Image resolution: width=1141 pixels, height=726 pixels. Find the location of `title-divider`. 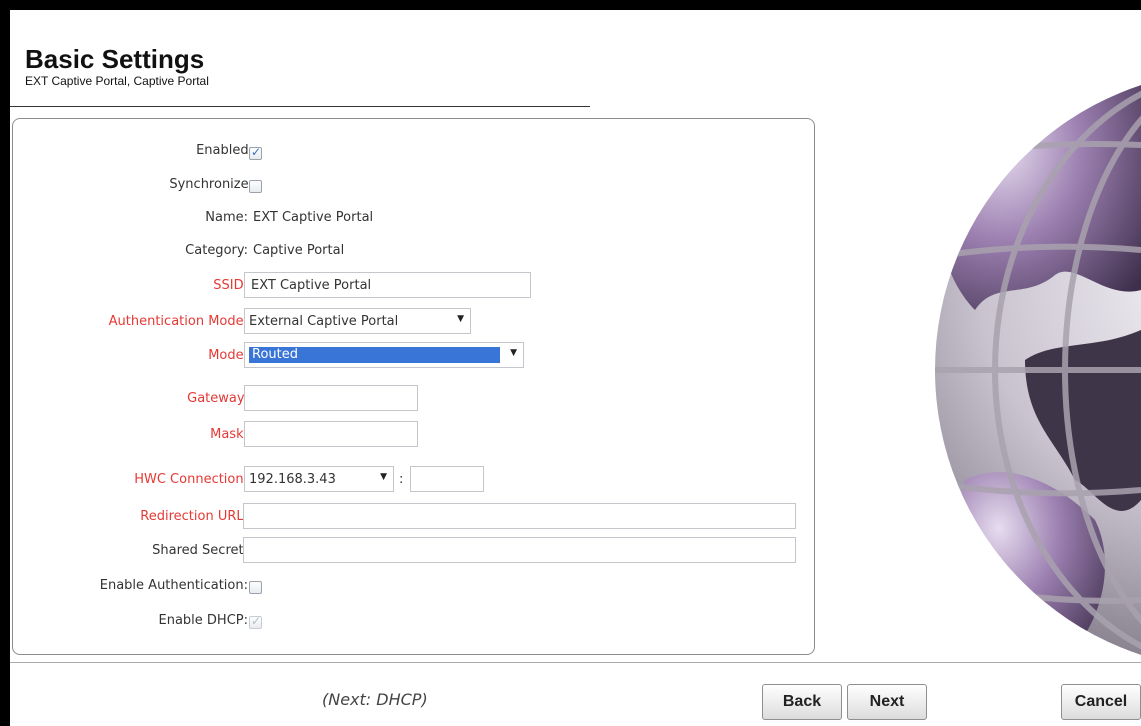

title-divider is located at coordinates (300, 106).